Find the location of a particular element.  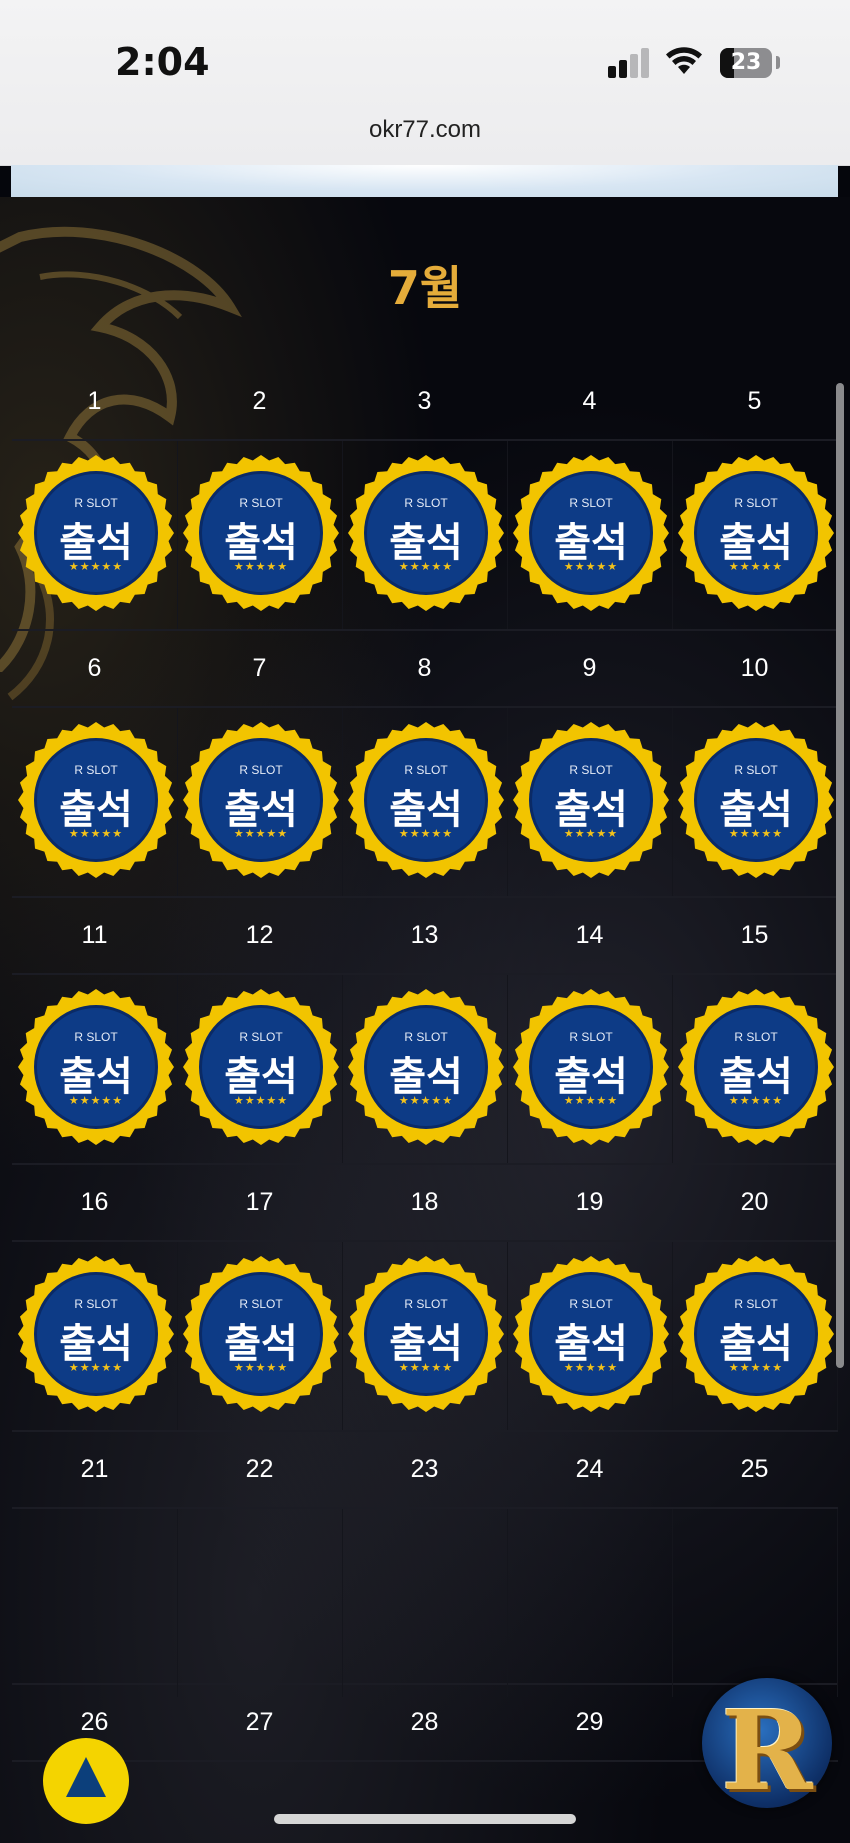

day-number: 28 is located at coordinates (424, 1722).